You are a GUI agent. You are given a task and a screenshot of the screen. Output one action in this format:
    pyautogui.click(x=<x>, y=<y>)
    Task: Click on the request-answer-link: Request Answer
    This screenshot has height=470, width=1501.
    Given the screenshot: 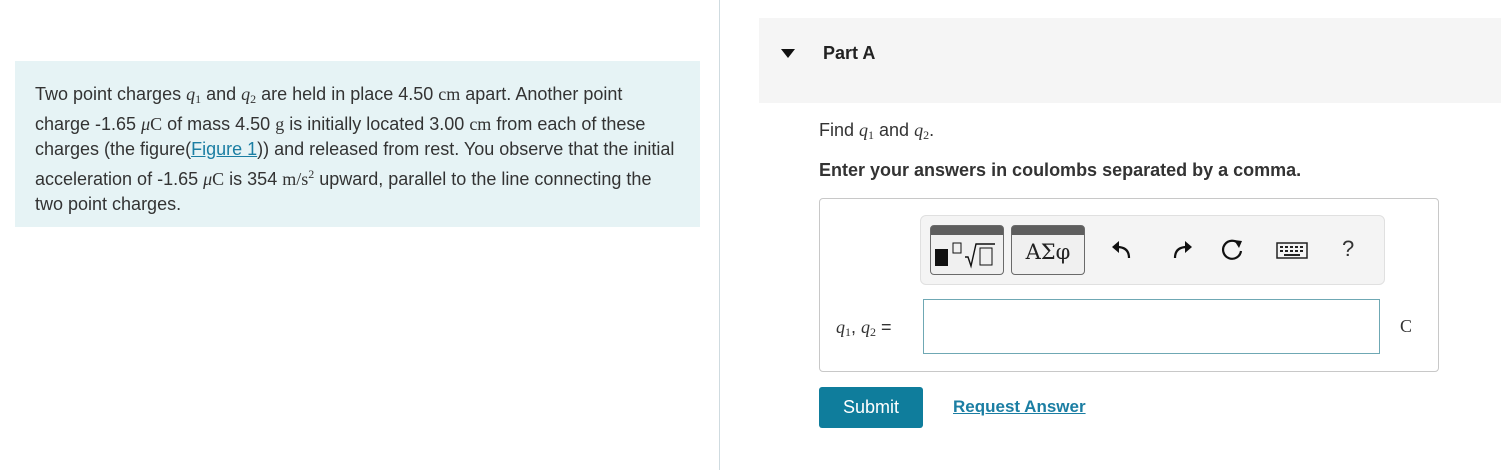 What is the action you would take?
    pyautogui.click(x=1019, y=407)
    